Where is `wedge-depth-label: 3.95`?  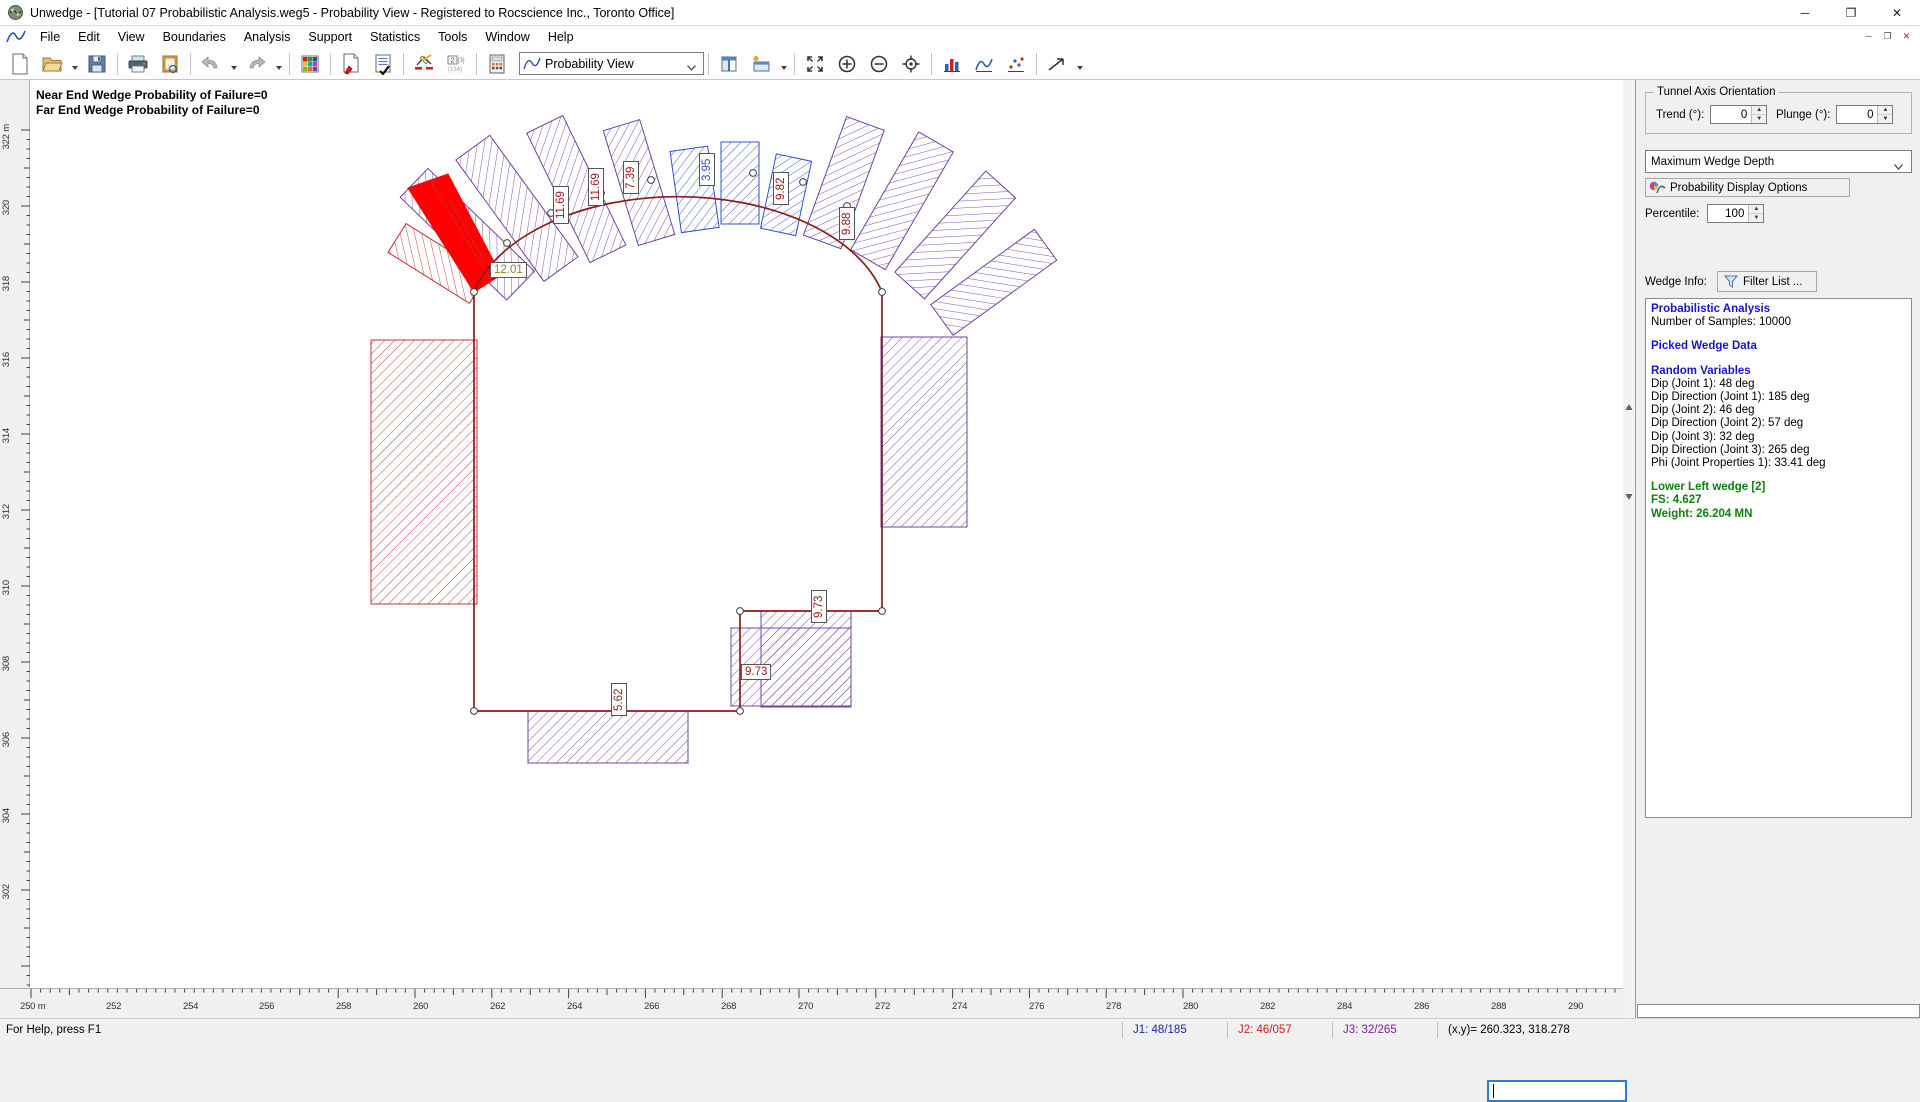 wedge-depth-label: 3.95 is located at coordinates (707, 169).